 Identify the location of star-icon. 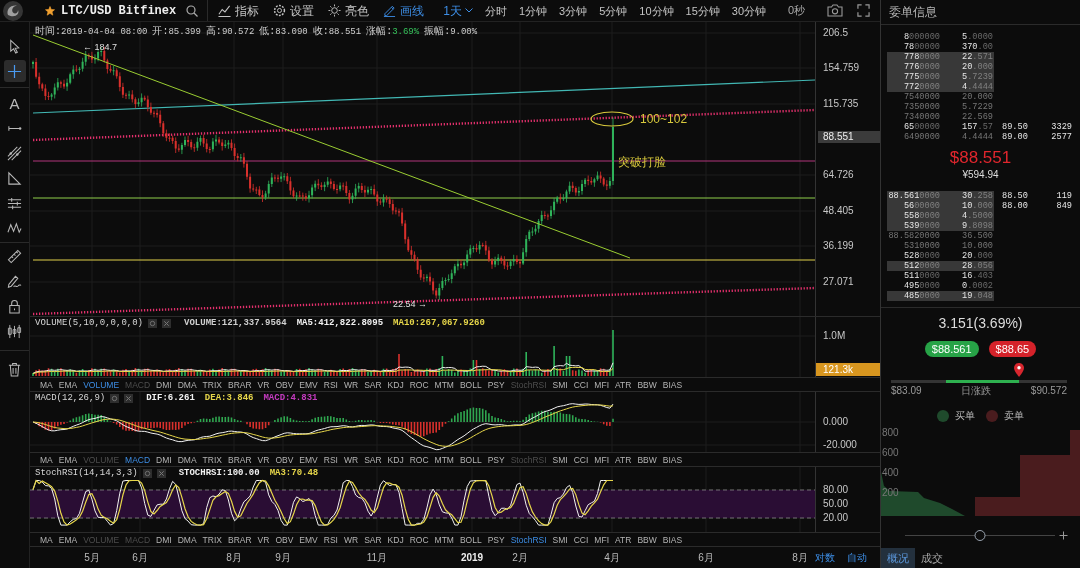
(50, 10).